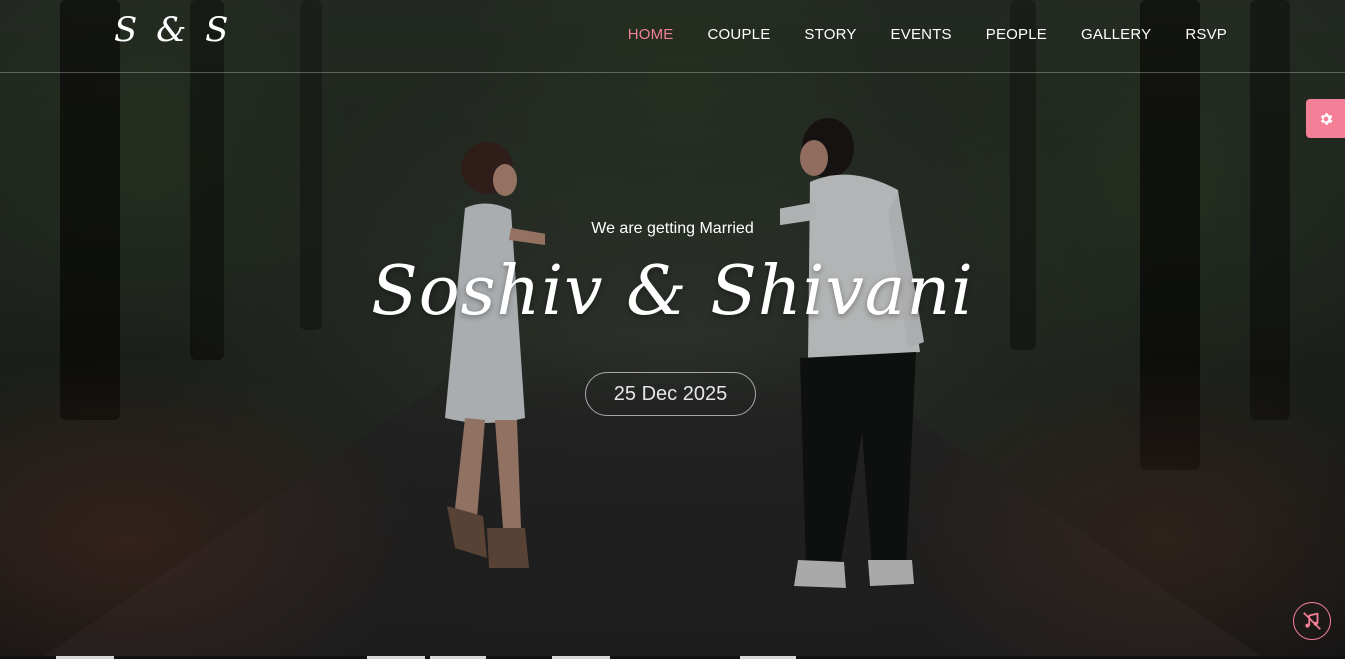 This screenshot has height=659, width=1345. I want to click on wedding-date-badge: 25 Dec 2025, so click(670, 394).